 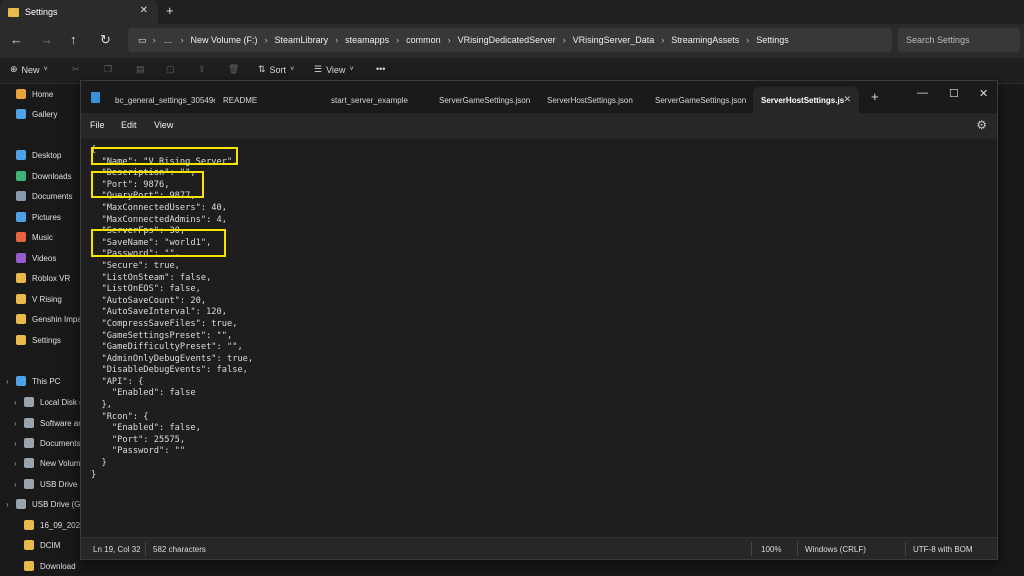 I want to click on new-button: ⊕ New ˅, so click(x=29, y=69).